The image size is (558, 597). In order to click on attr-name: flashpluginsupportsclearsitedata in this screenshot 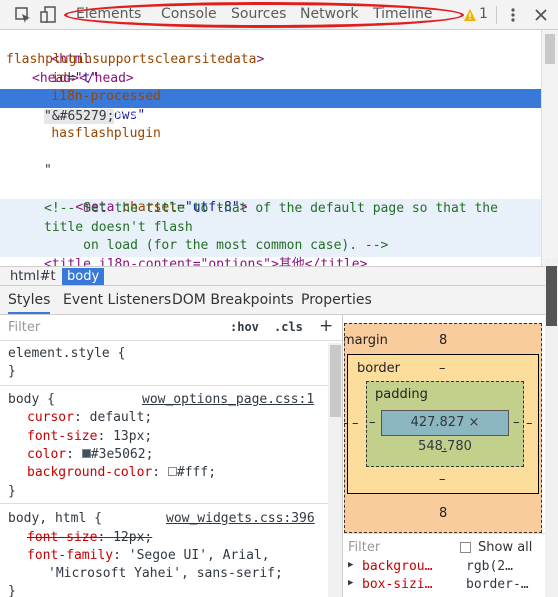, I will do `click(131, 59)`.